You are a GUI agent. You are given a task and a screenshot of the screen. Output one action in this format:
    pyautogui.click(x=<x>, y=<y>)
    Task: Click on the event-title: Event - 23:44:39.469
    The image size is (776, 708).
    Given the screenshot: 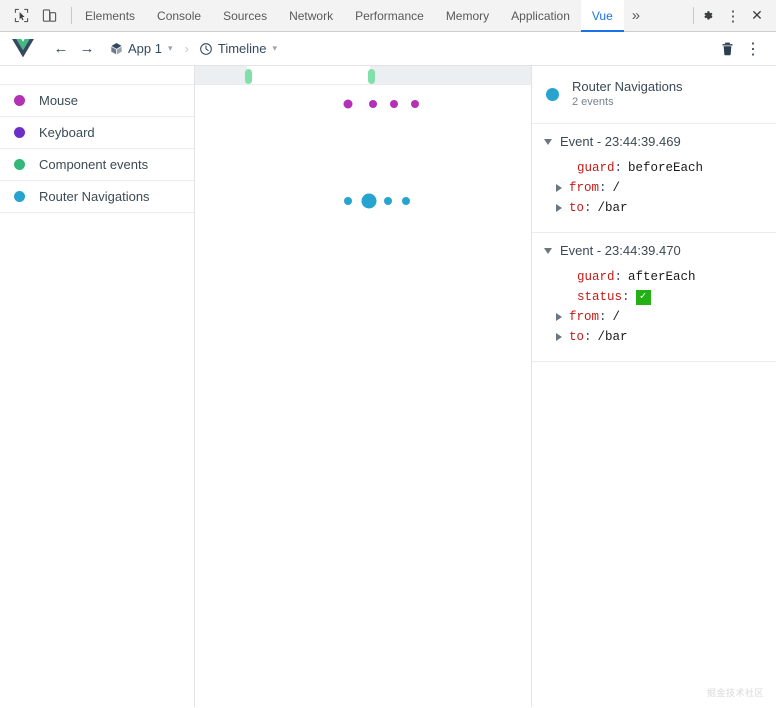 What is the action you would take?
    pyautogui.click(x=620, y=141)
    